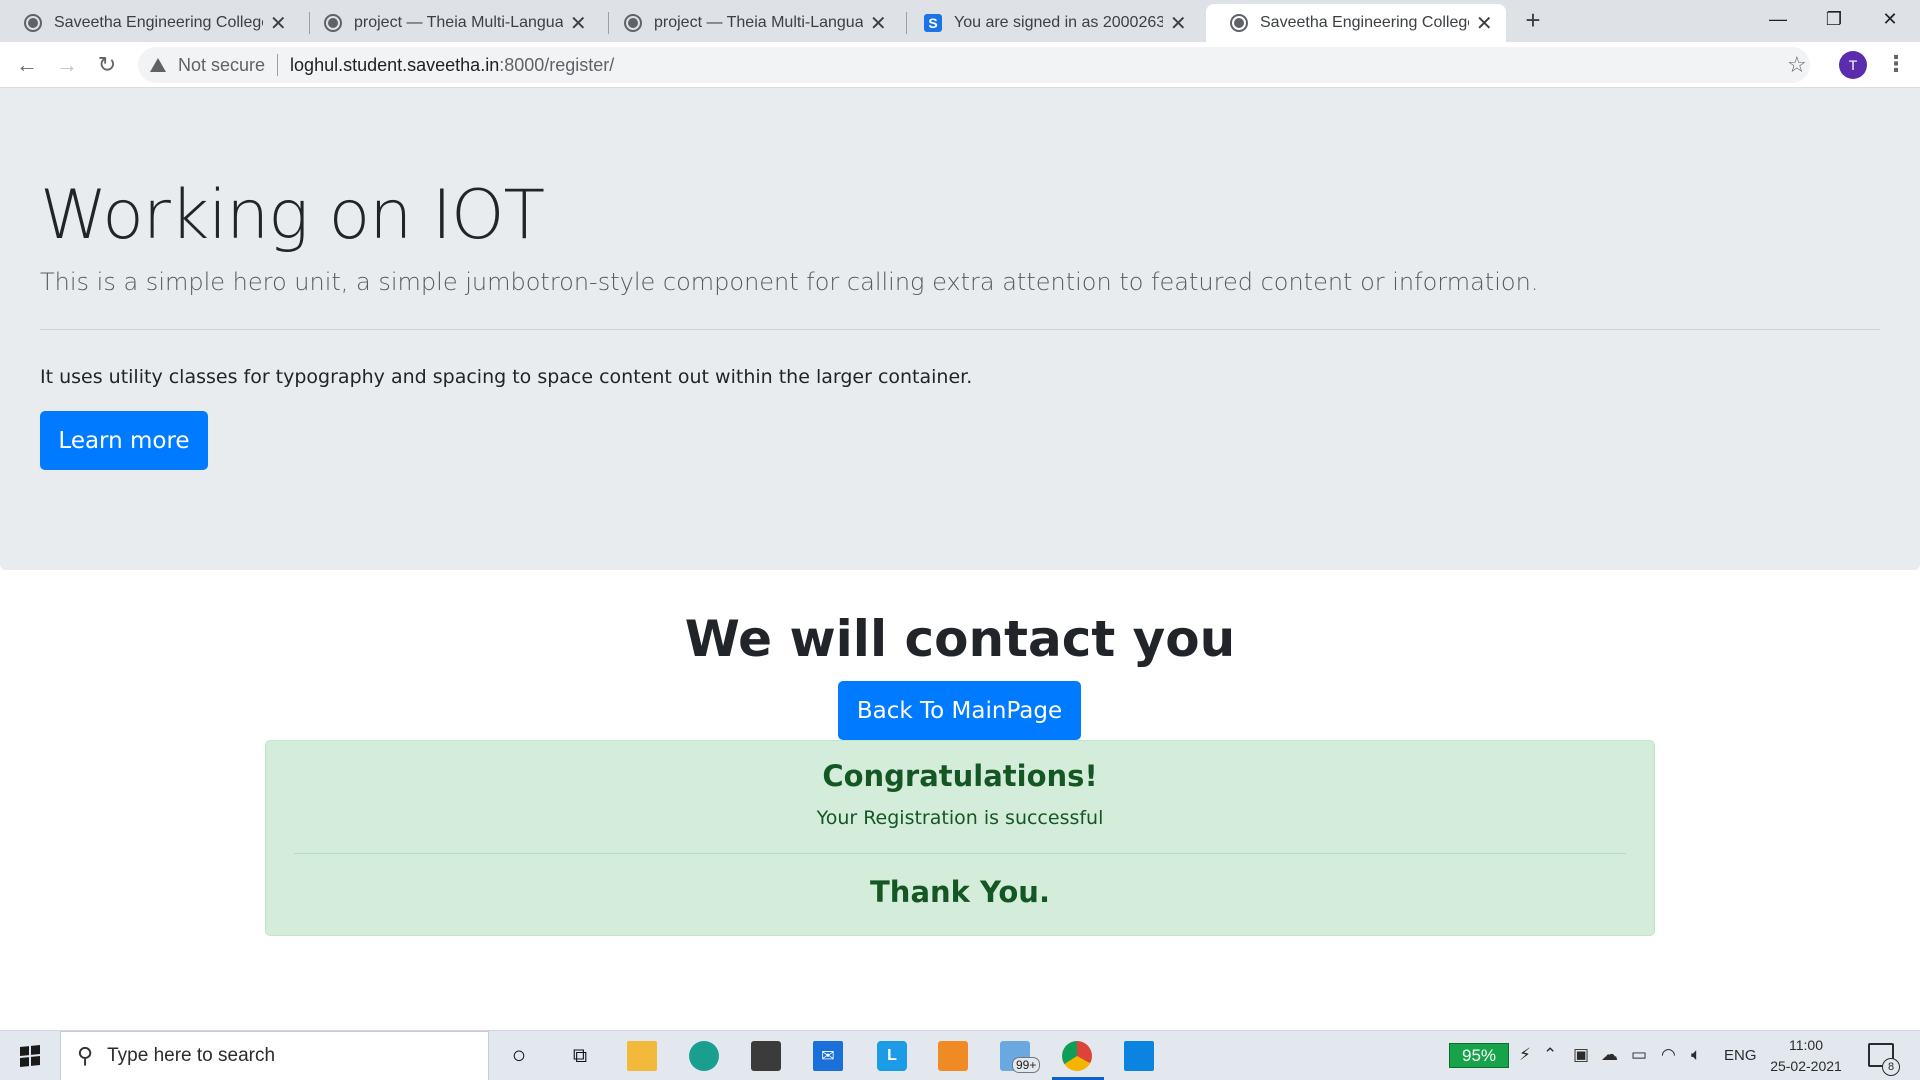 This screenshot has width=1920, height=1080. I want to click on forward-arrow-icon: →, so click(67, 65).